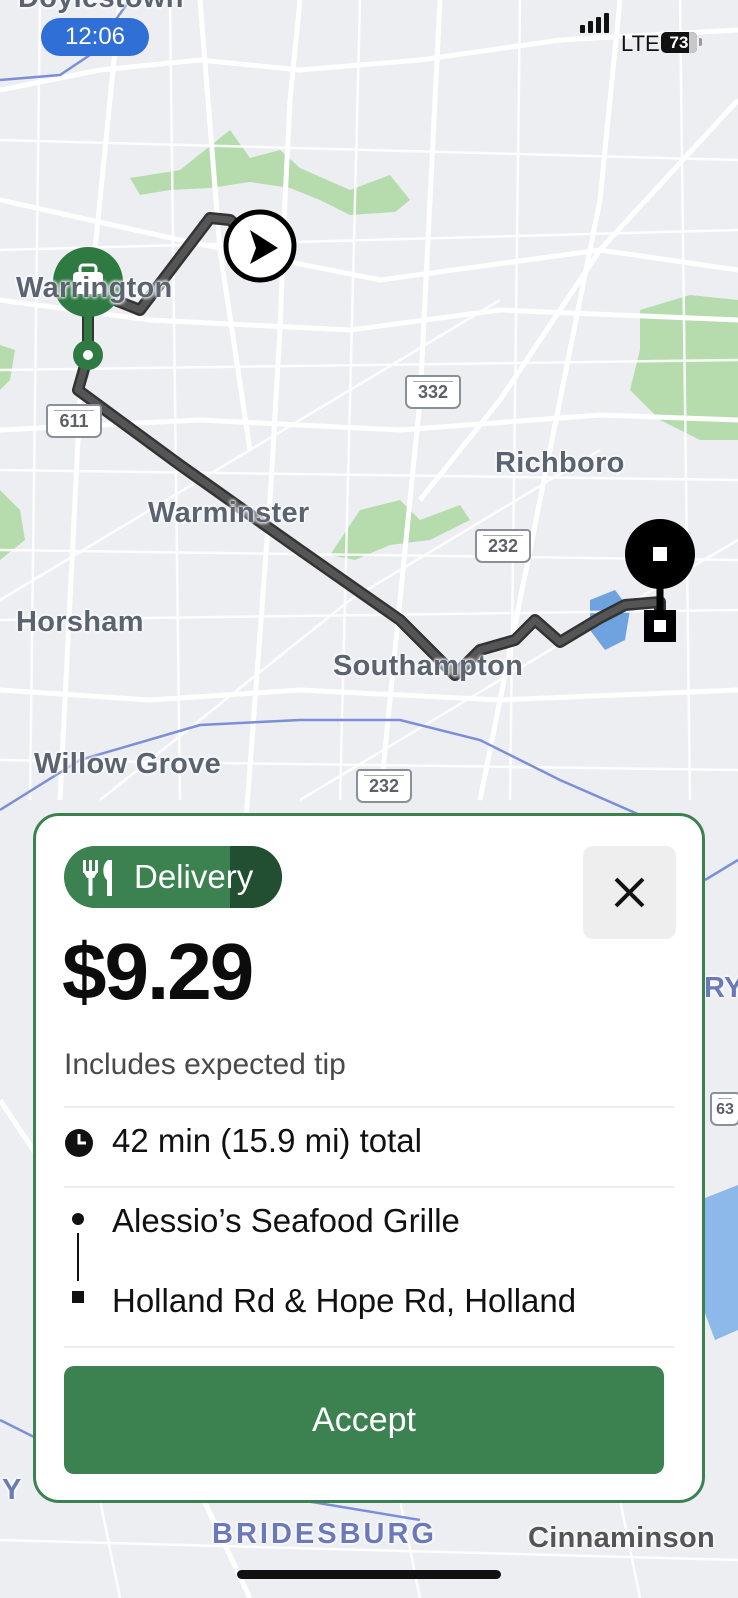 The image size is (738, 1598). What do you see at coordinates (94, 288) in the screenshot?
I see `town-label: Warrington` at bounding box center [94, 288].